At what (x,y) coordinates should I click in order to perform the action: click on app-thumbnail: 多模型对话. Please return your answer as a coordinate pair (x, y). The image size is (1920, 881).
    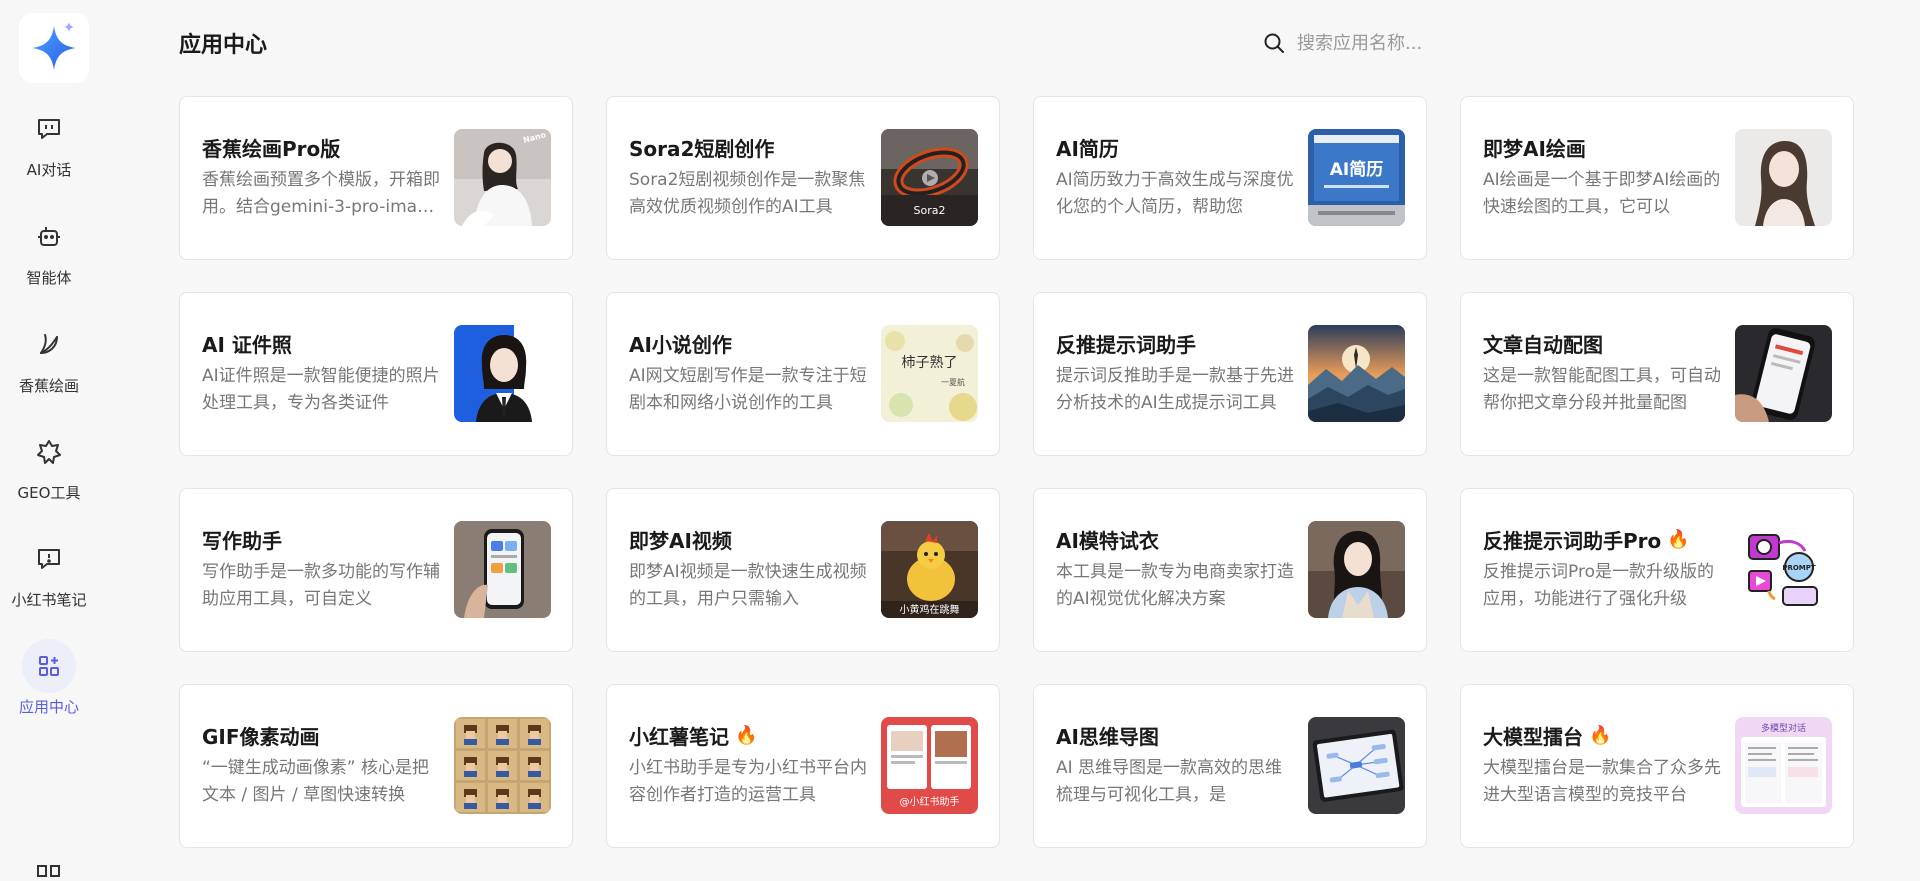
    Looking at the image, I should click on (1783, 765).